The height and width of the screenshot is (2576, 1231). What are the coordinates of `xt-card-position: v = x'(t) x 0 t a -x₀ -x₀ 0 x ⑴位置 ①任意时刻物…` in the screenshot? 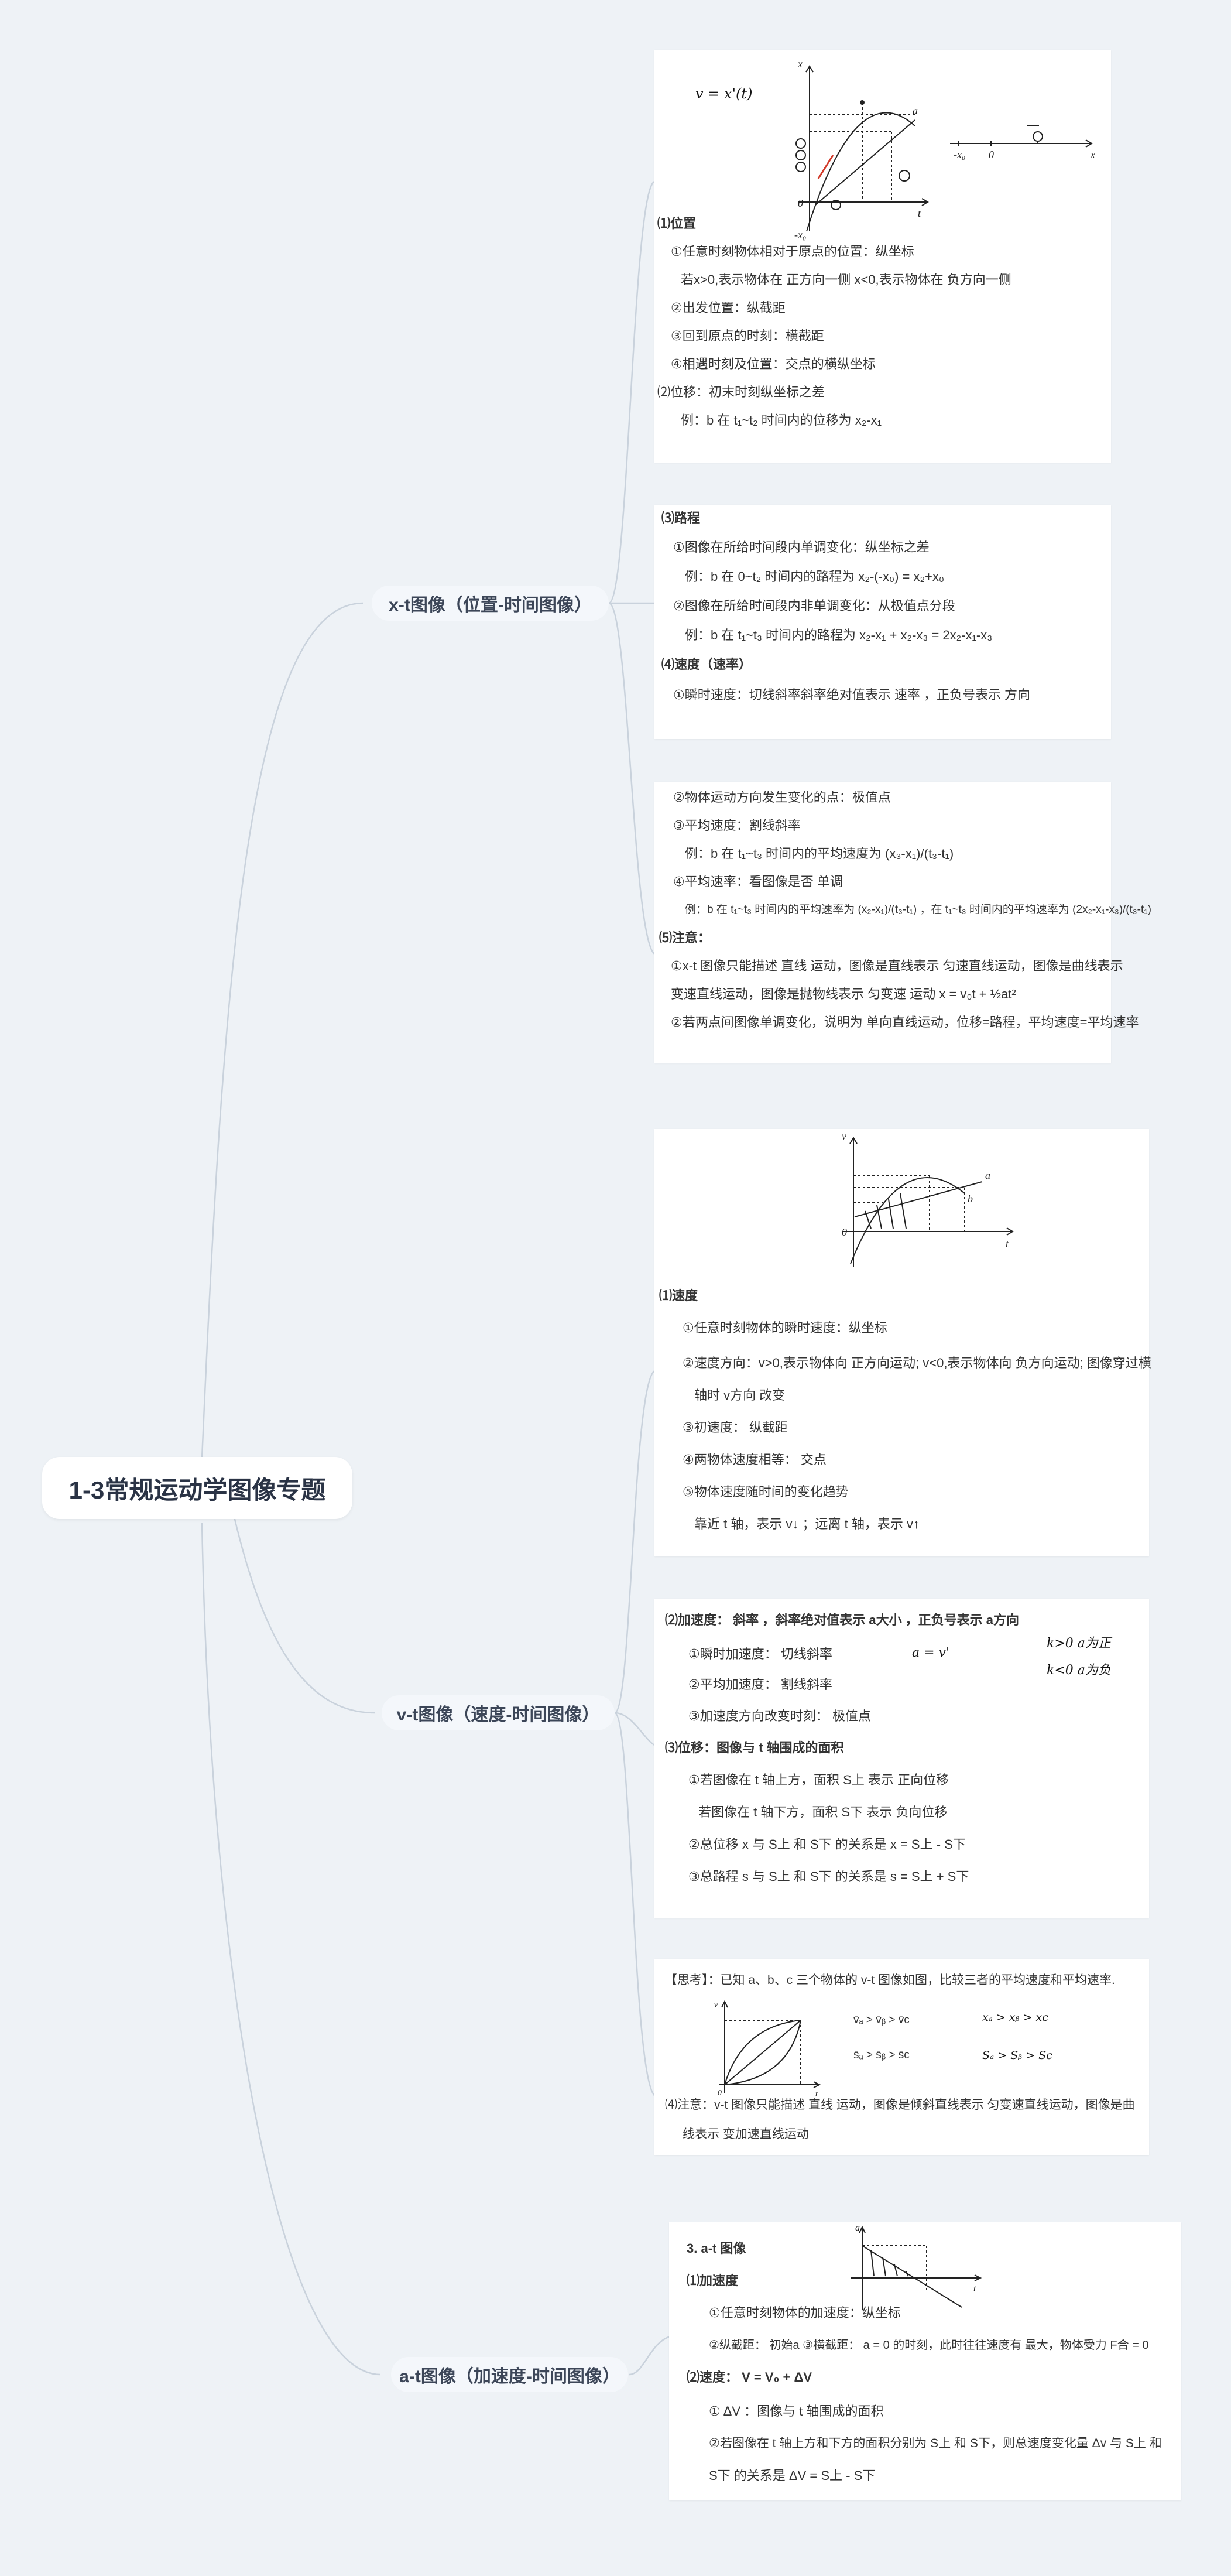 It's located at (882, 256).